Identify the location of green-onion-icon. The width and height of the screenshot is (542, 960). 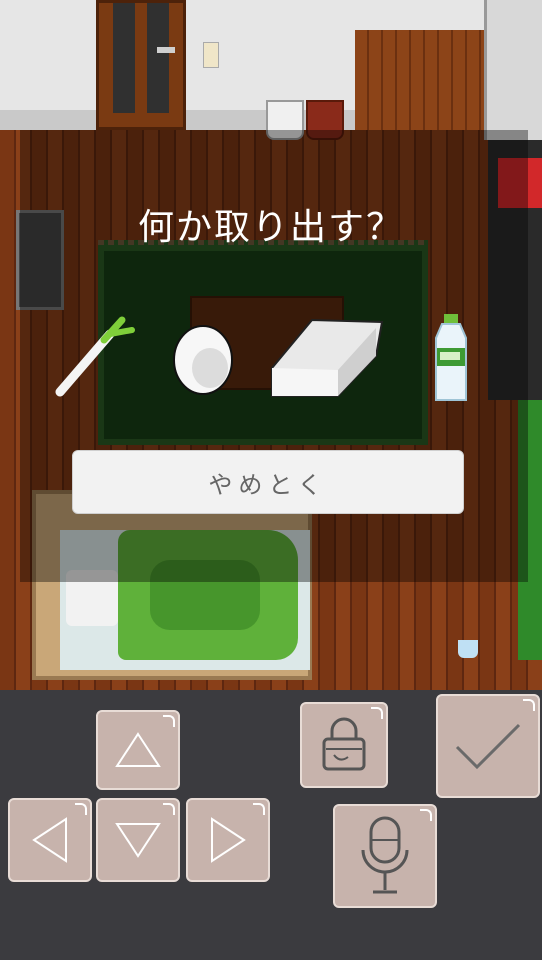
(95, 356).